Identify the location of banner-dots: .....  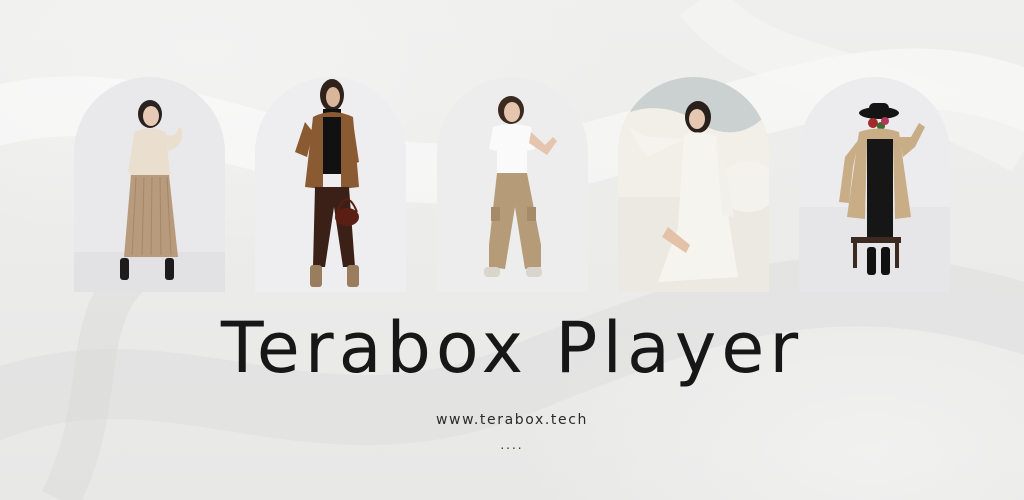
(512, 445).